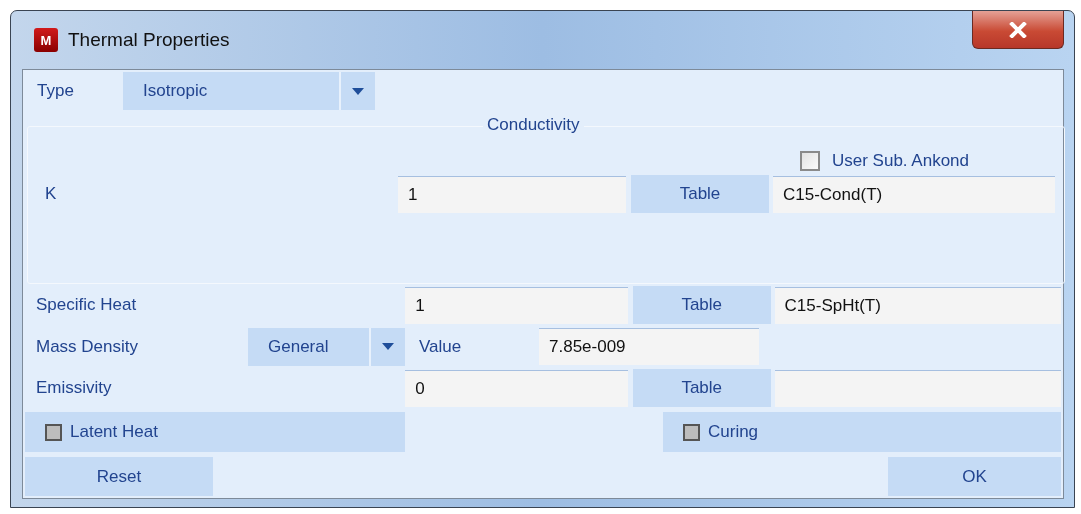 This screenshot has height=514, width=1081. I want to click on toggle-button: Latent Heat, so click(215, 432).